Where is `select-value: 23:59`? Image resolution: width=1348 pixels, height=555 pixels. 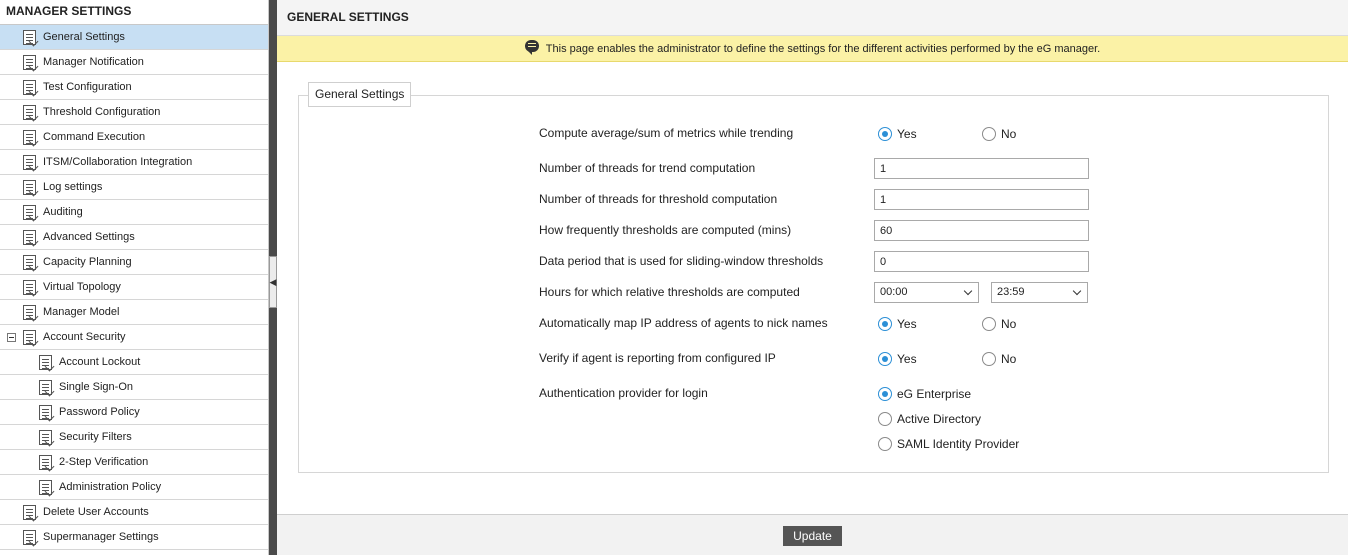
select-value: 23:59 is located at coordinates (1011, 292).